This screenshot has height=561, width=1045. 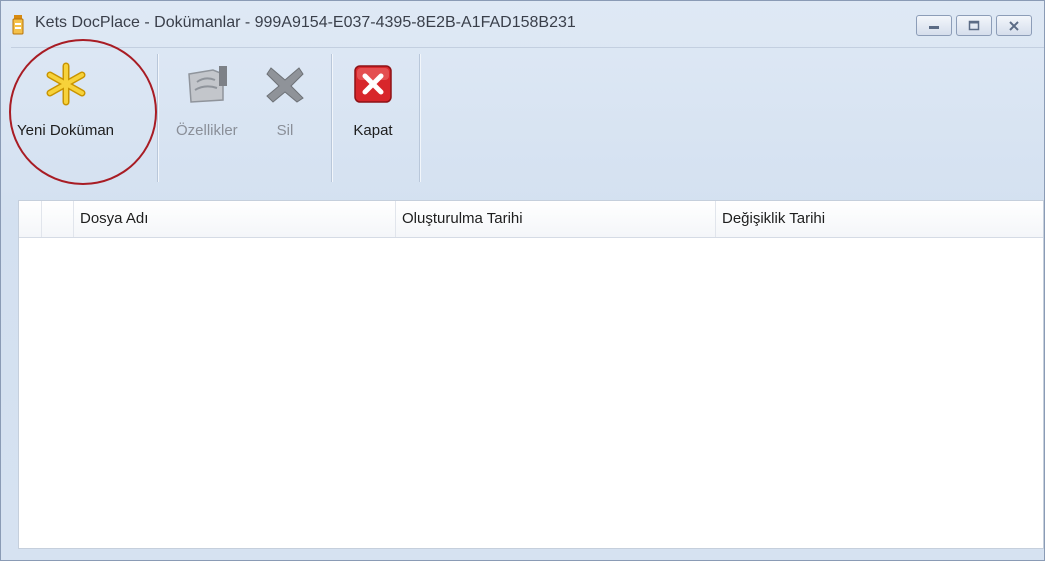 I want to click on minimize-icon, so click(x=934, y=27).